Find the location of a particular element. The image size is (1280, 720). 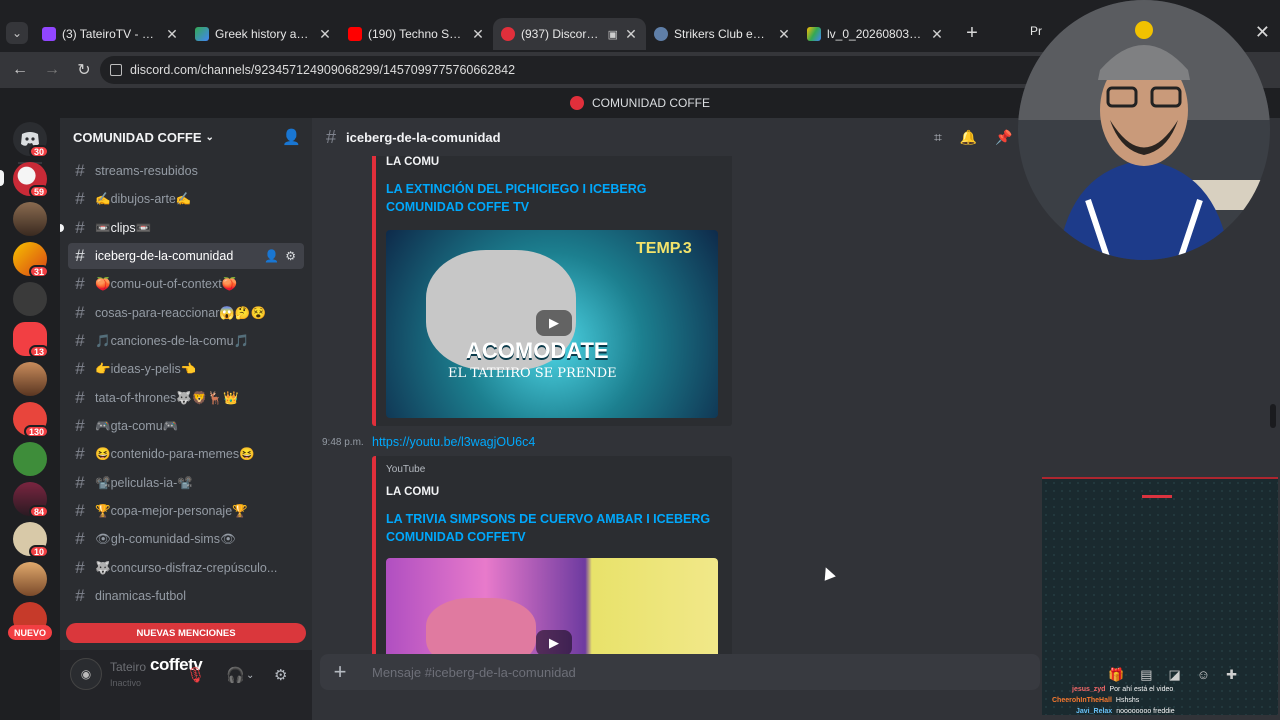

channel-peliculas-ia: # 📽️peliculas-ia-📽️ is located at coordinates (186, 483).